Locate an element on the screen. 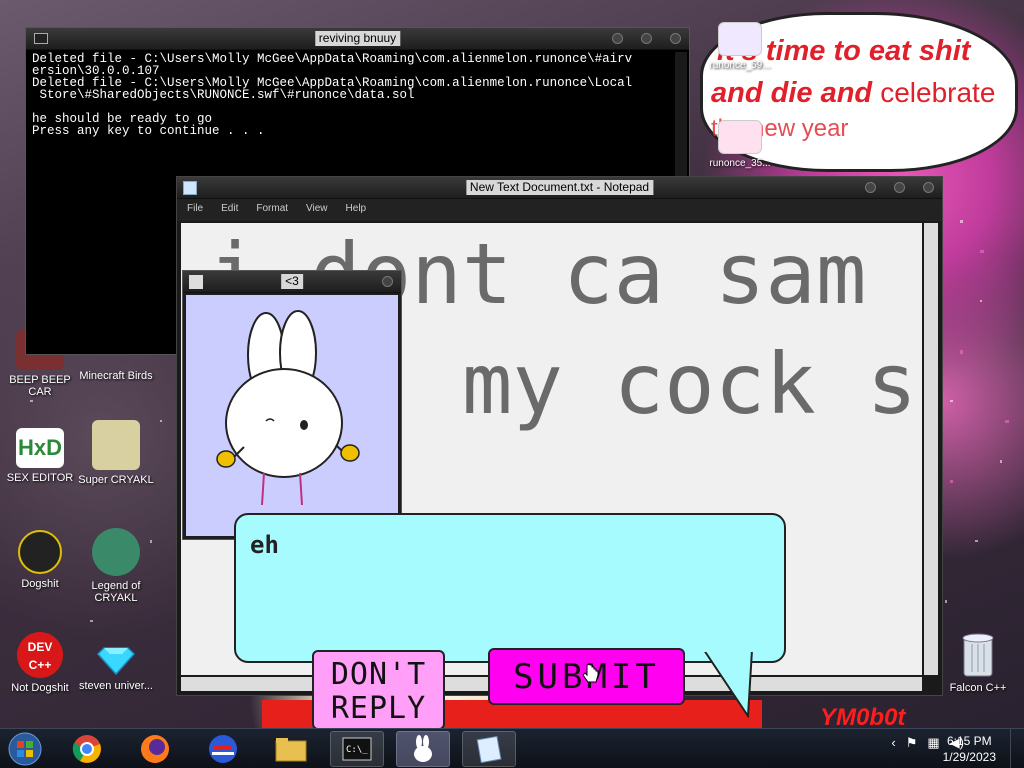  diamond-icon is located at coordinates (116, 661).